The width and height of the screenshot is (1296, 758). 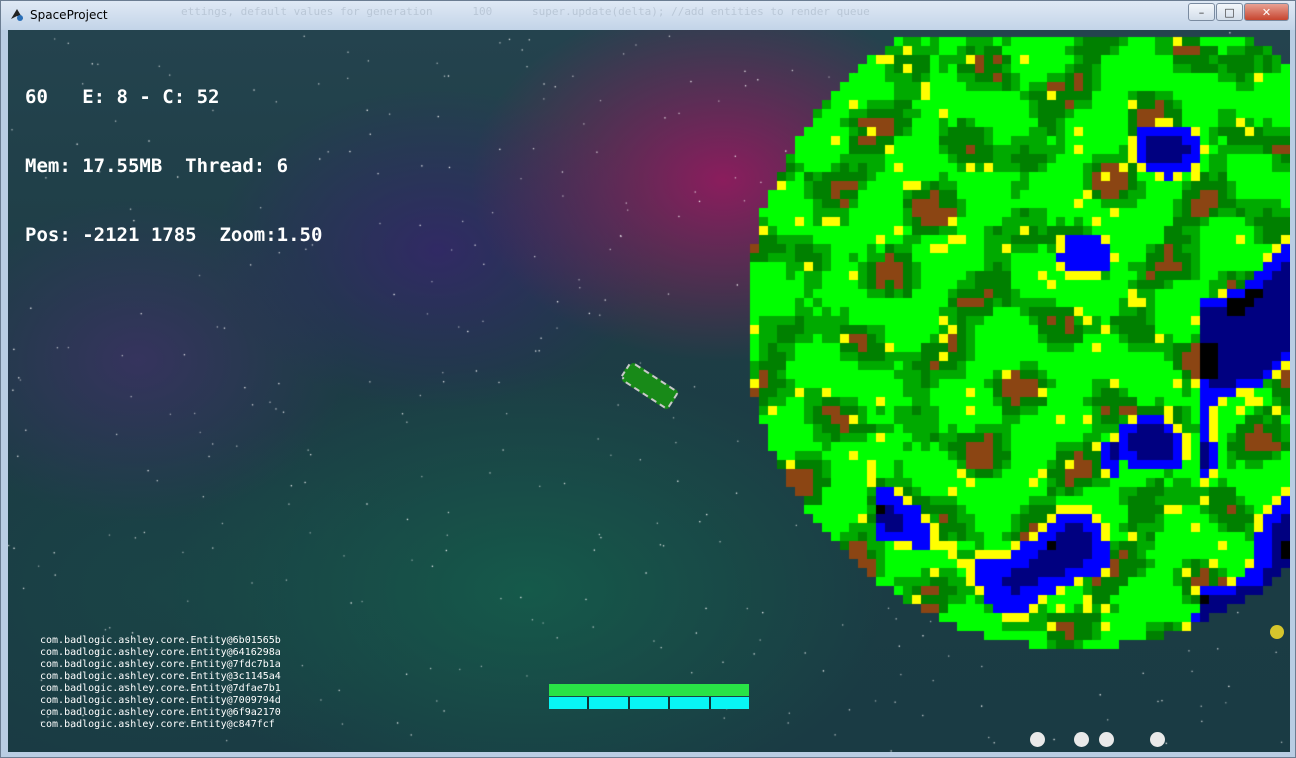 I want to click on entity-item: com.badlogic.ashley.core.Entity@3c1145a4, so click(x=160, y=676).